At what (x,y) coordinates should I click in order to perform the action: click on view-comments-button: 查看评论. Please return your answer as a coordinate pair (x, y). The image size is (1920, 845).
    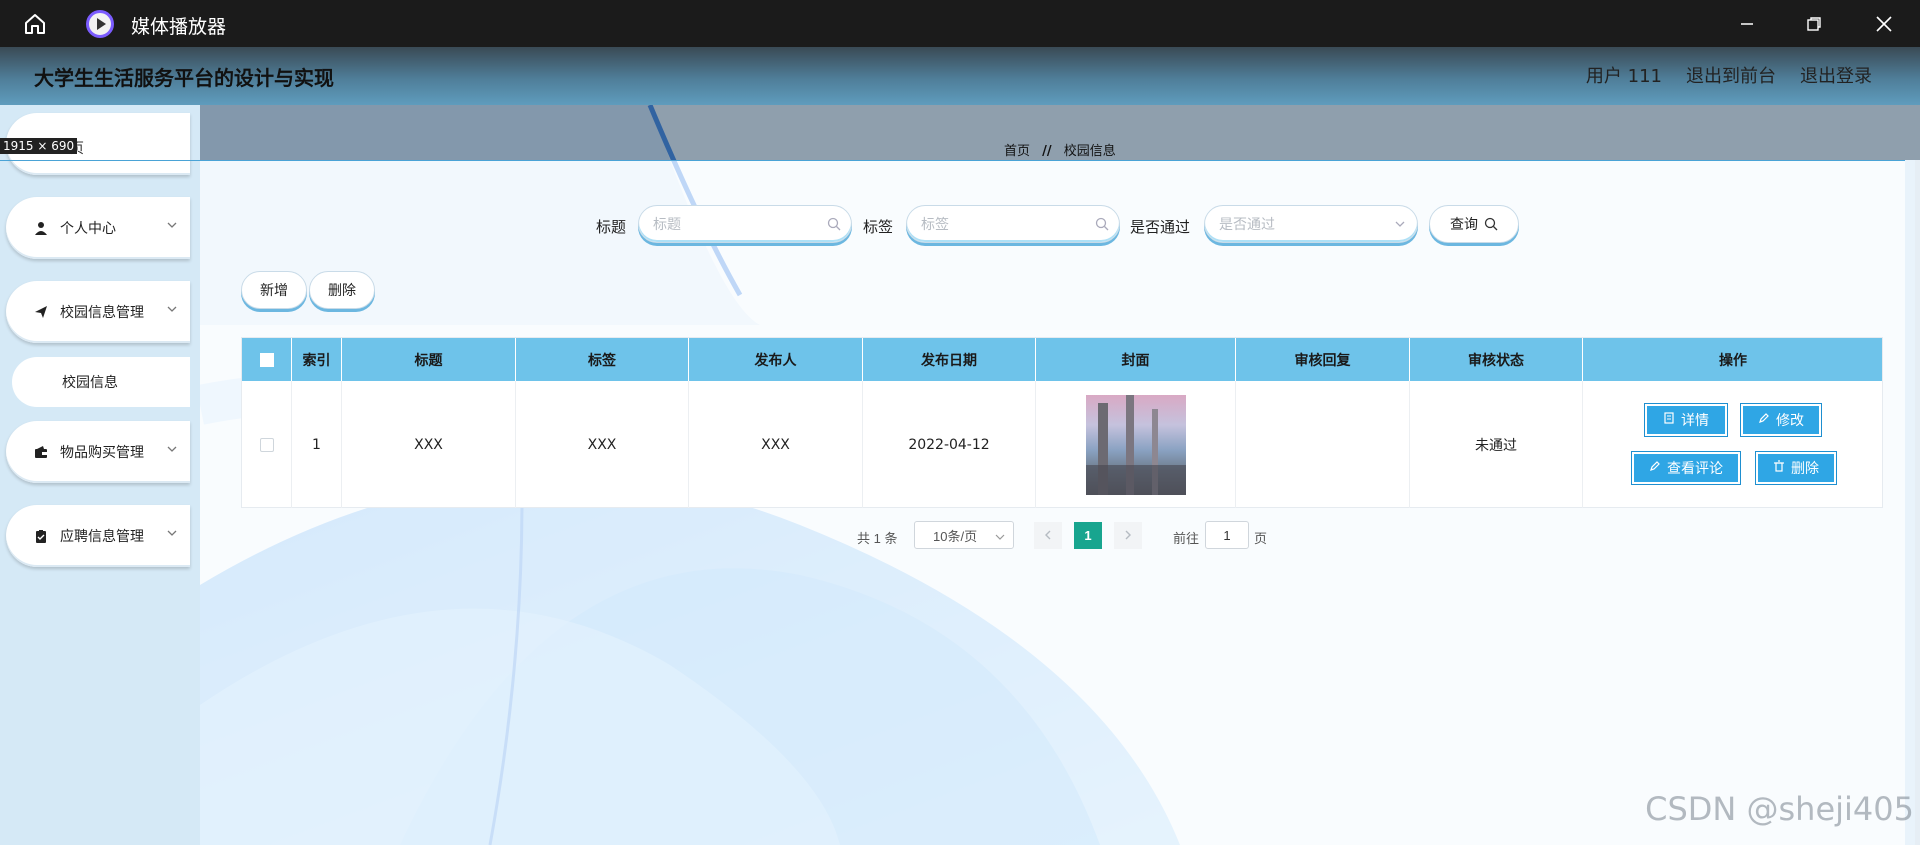
    Looking at the image, I should click on (1686, 468).